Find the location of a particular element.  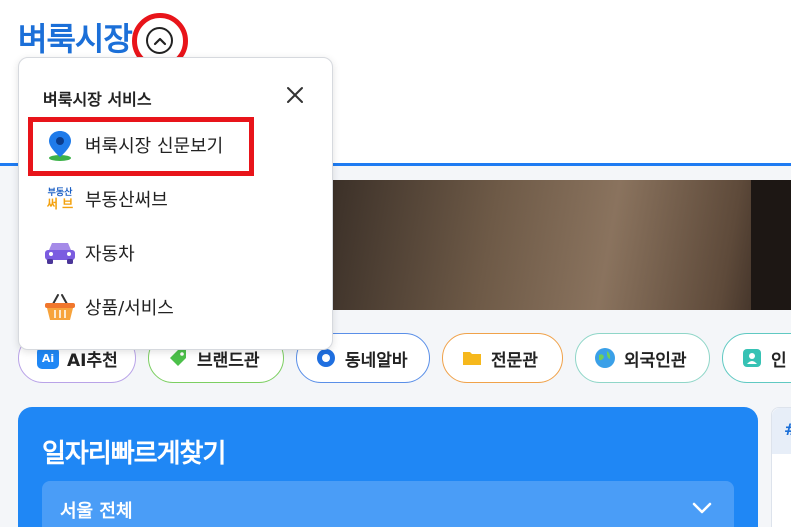

chip-expert: 전문관 is located at coordinates (502, 358).